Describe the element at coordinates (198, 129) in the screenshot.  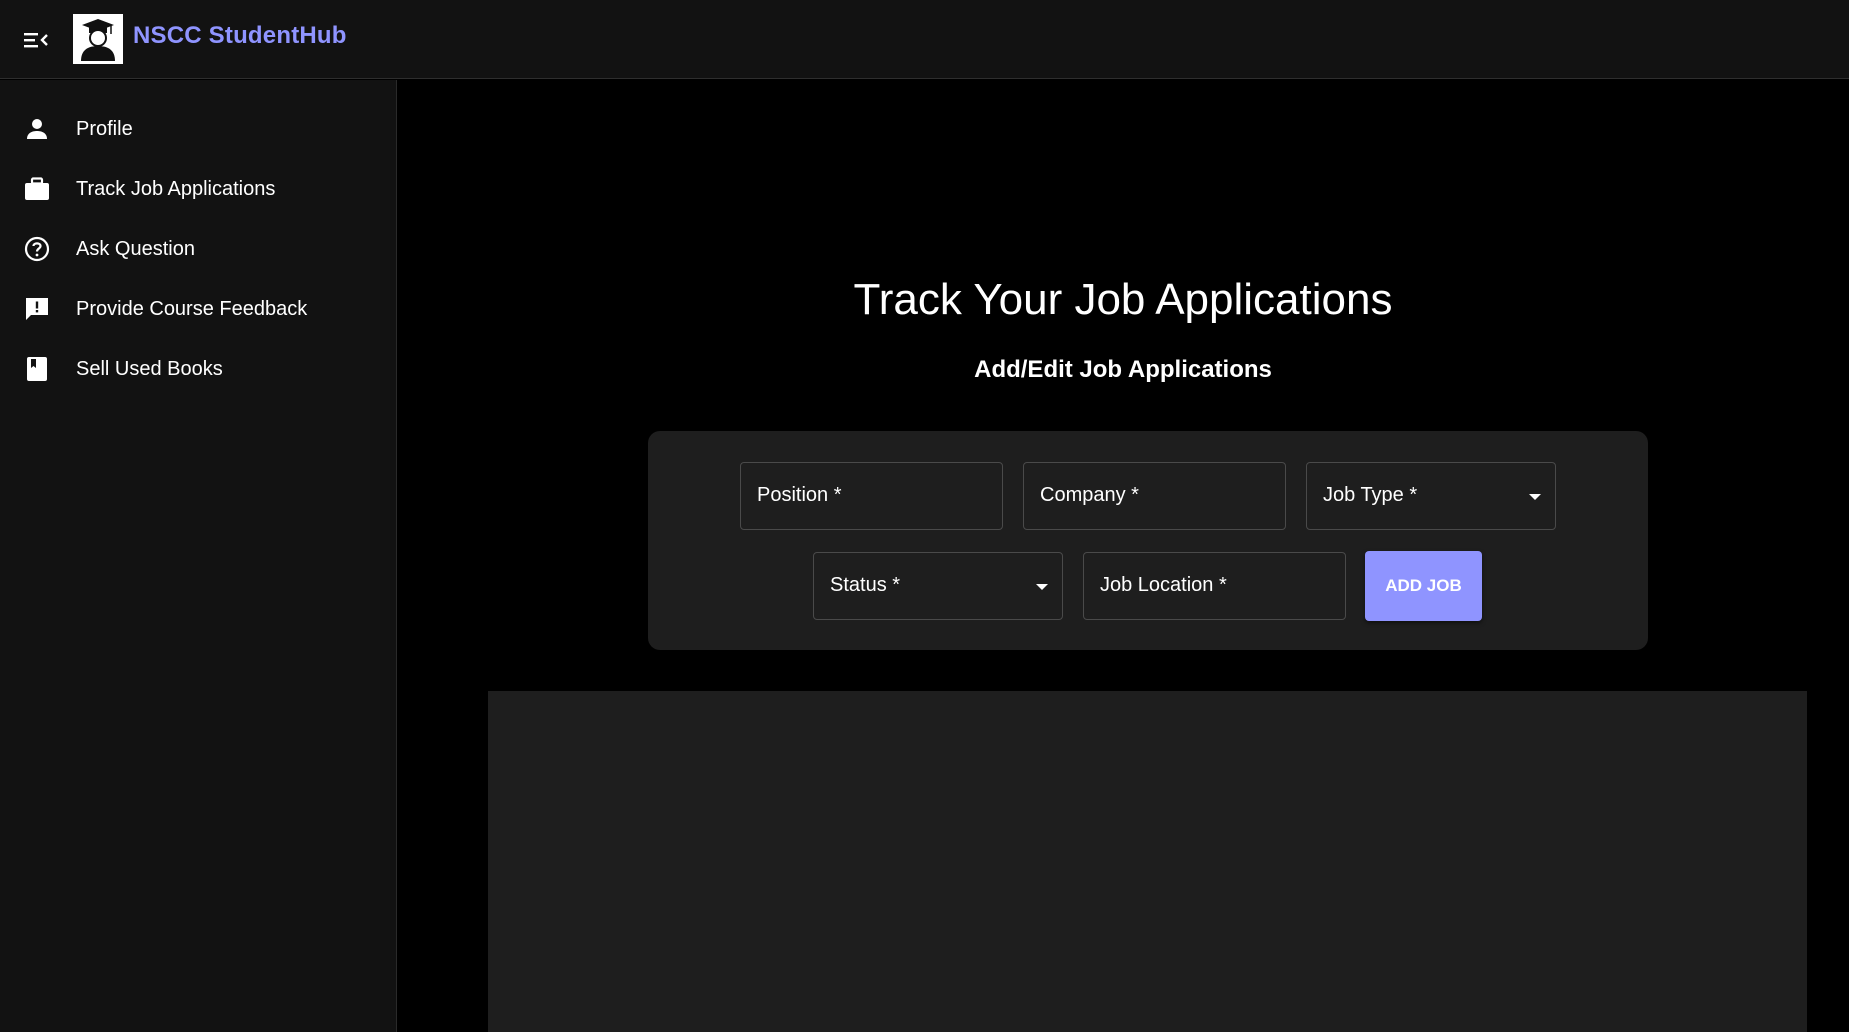
I see `sidebar-item-profile: Profile` at that location.